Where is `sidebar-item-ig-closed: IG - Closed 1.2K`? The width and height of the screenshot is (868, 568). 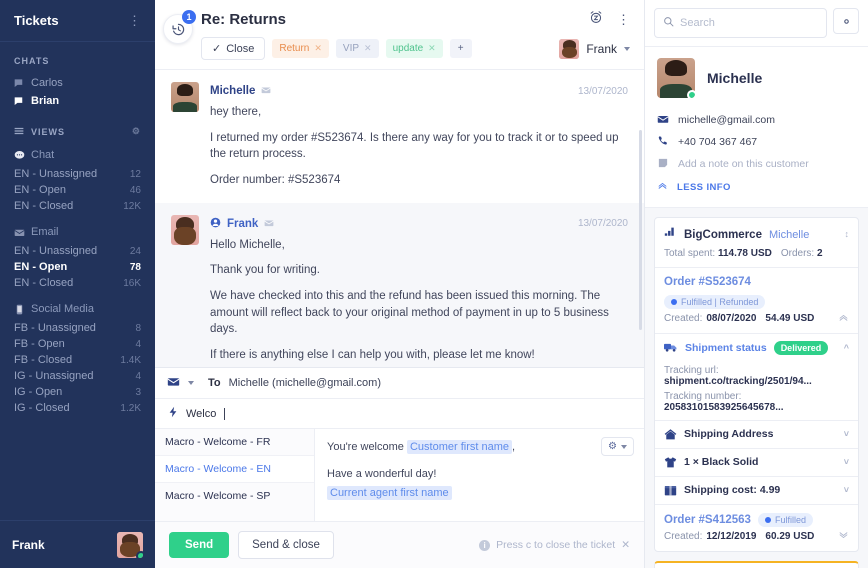 sidebar-item-ig-closed: IG - Closed 1.2K is located at coordinates (77, 408).